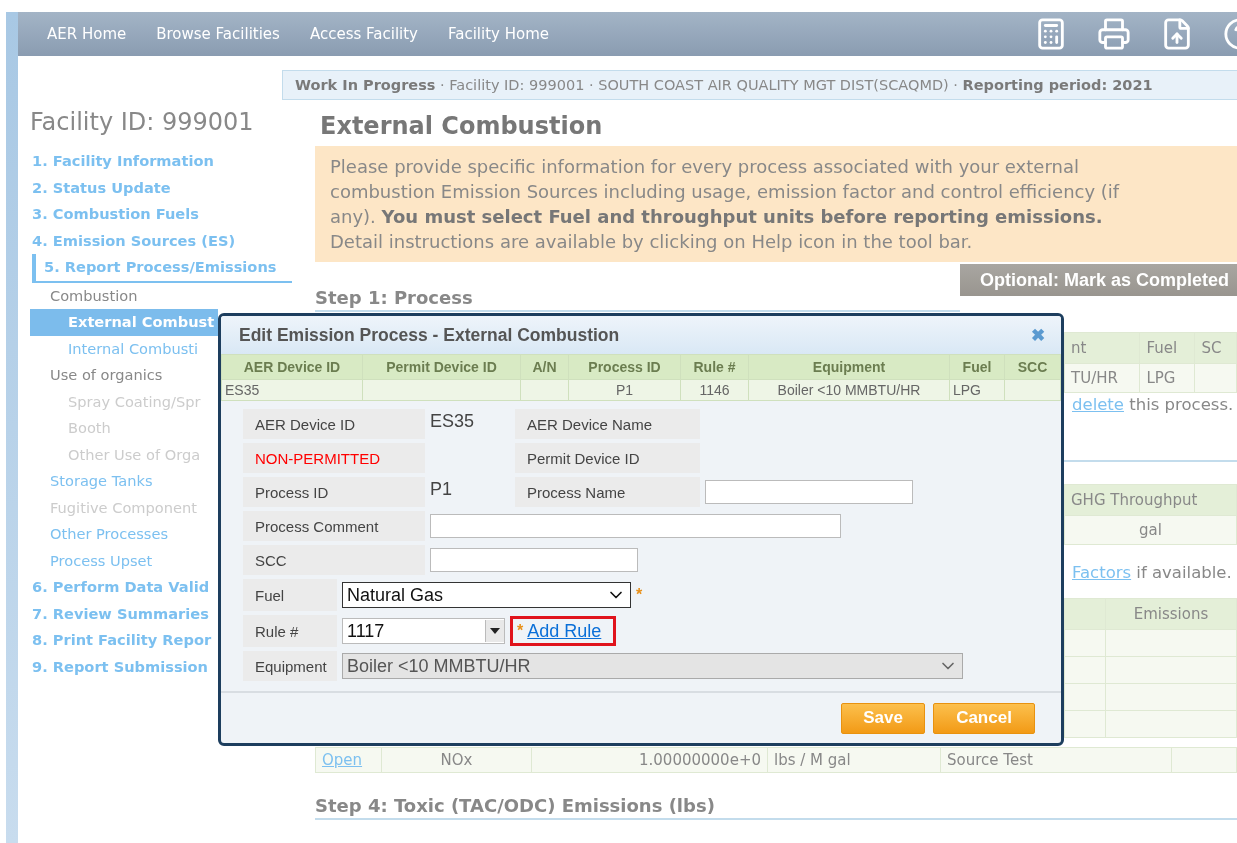  Describe the element at coordinates (759, 85) in the screenshot. I see `status-banner: Work In Progress · Facility ID: 999001 · SOUTH COAST AIR QUALITY MGT DIST(SCAQMD) · Reporting period: 2021` at that location.